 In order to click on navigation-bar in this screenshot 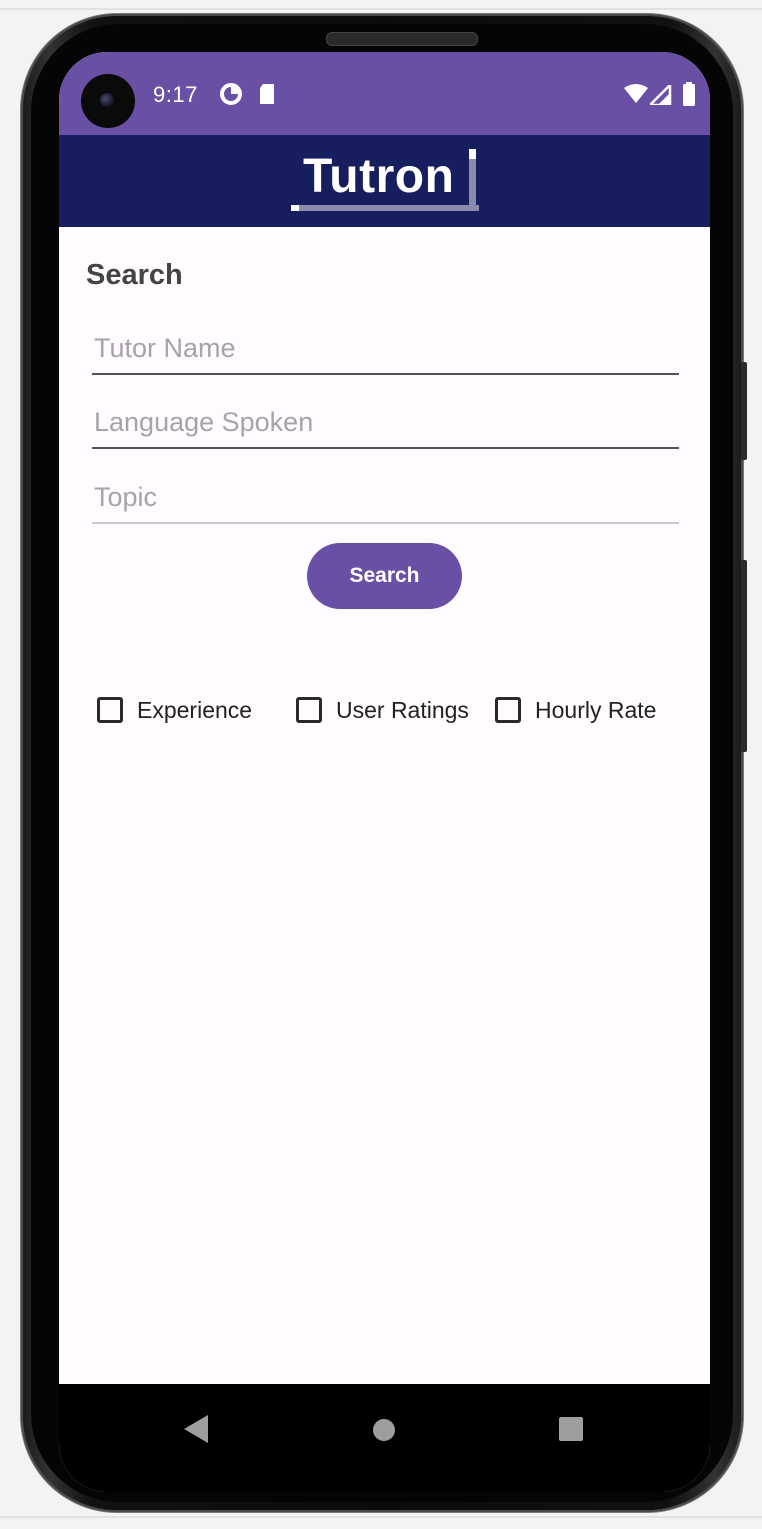, I will do `click(384, 1438)`.